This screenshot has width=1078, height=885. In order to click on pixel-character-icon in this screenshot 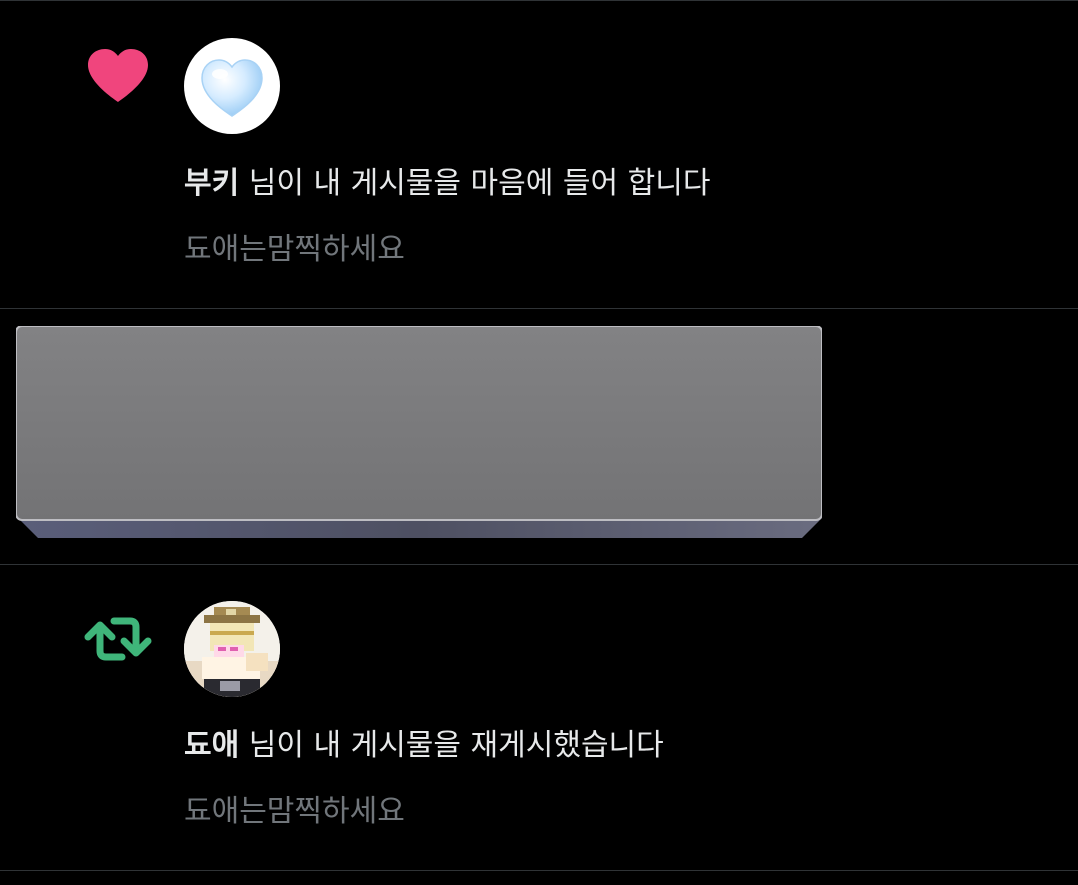, I will do `click(232, 649)`.